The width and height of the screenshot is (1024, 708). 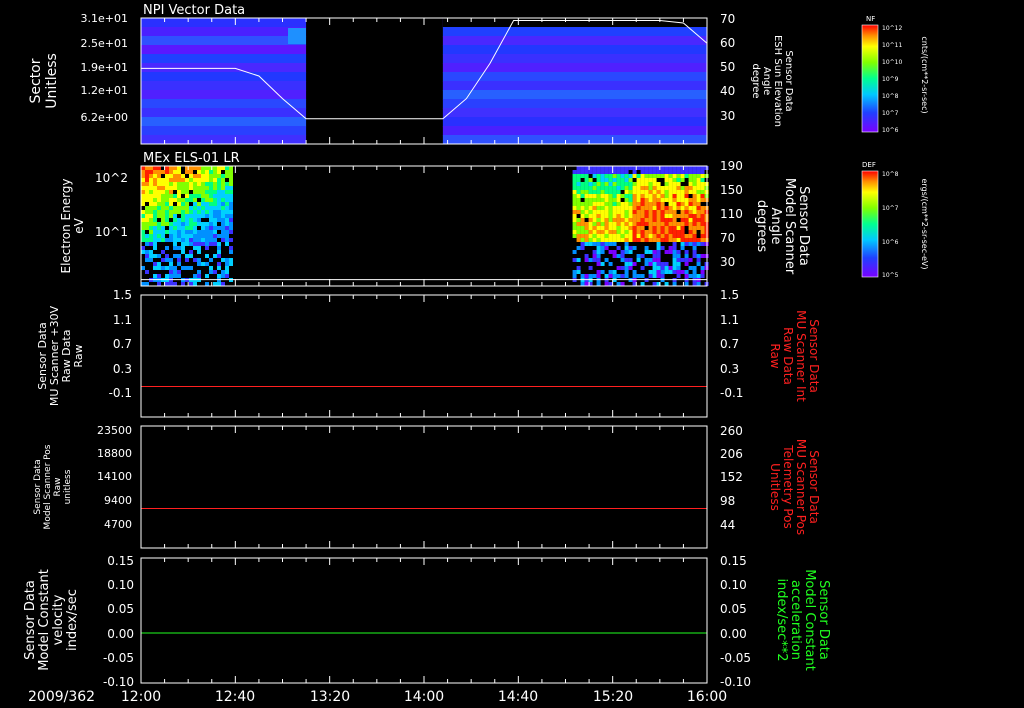 What do you see at coordinates (890, 174) in the screenshot?
I see `cb-tick: 10^8` at bounding box center [890, 174].